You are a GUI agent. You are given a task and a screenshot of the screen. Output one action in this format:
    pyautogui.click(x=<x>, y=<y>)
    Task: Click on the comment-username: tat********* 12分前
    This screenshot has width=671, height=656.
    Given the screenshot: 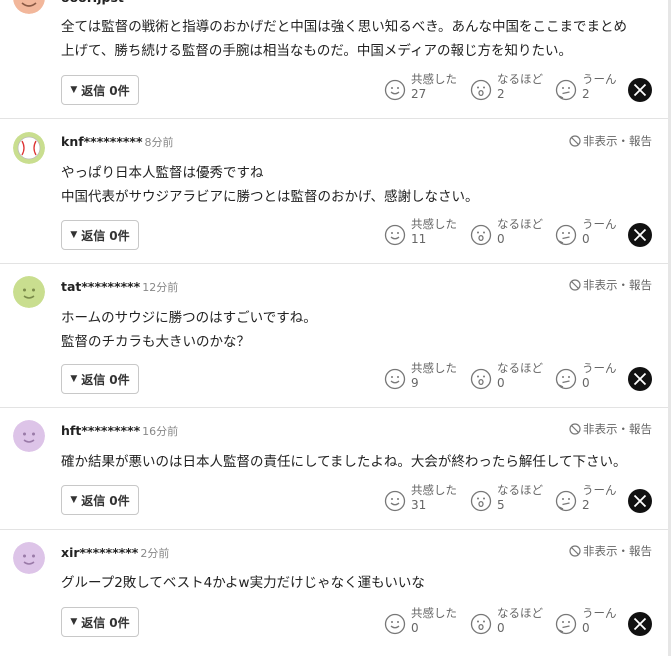 What is the action you would take?
    pyautogui.click(x=119, y=287)
    